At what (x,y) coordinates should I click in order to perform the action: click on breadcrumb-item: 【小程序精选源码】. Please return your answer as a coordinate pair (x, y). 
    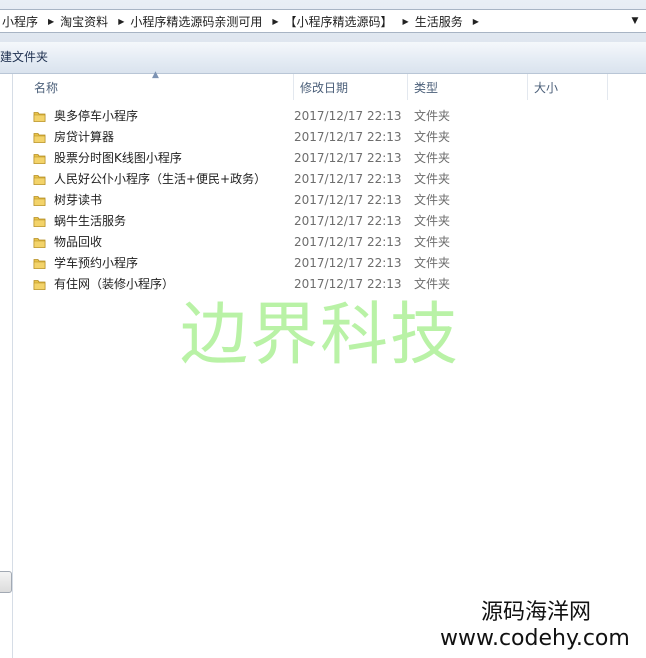
    Looking at the image, I should click on (341, 21).